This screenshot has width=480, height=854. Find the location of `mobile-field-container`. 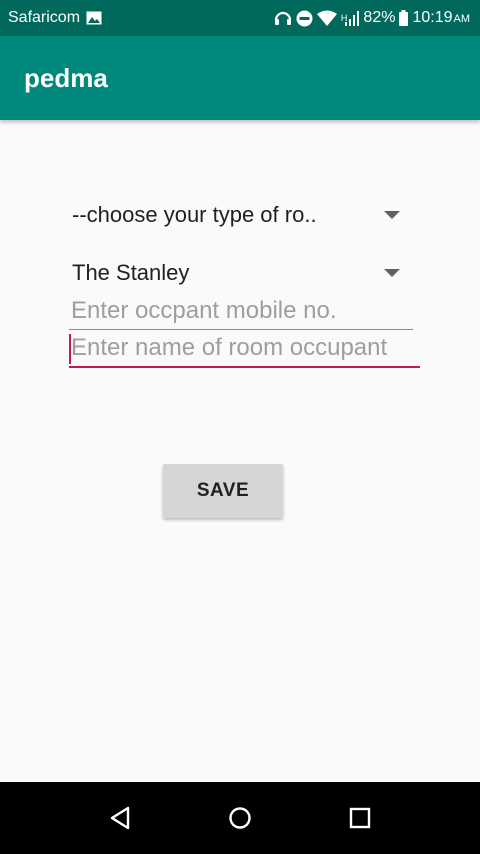

mobile-field-container is located at coordinates (241, 311).